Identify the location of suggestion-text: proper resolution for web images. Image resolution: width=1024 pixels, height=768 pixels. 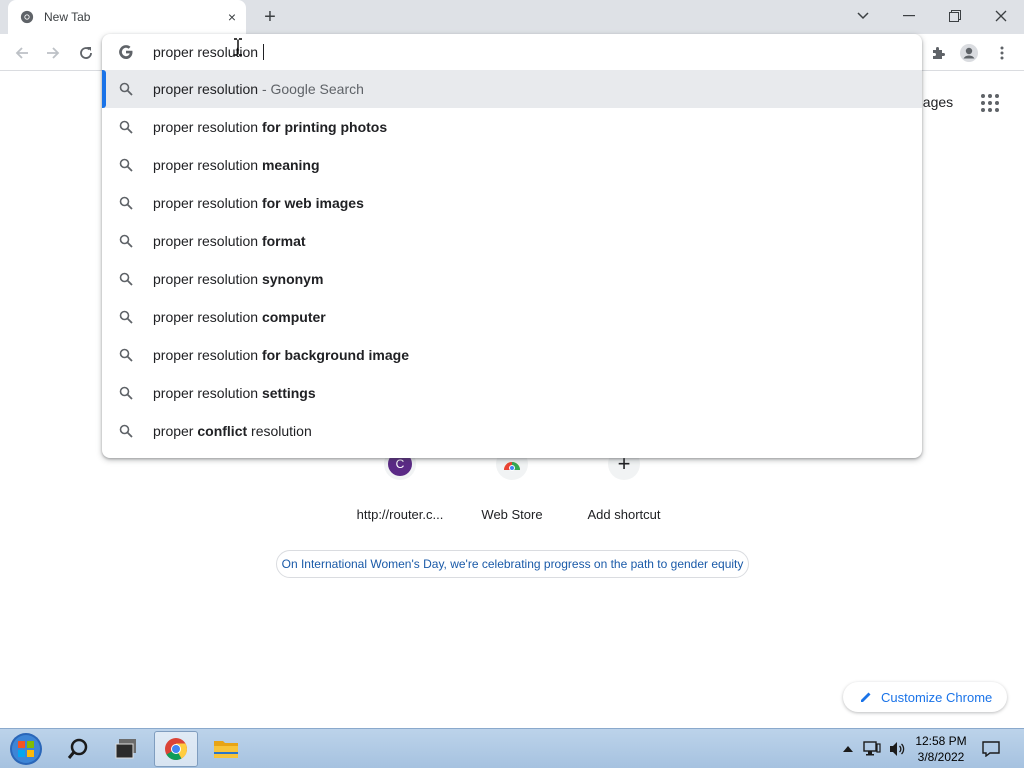
(258, 203).